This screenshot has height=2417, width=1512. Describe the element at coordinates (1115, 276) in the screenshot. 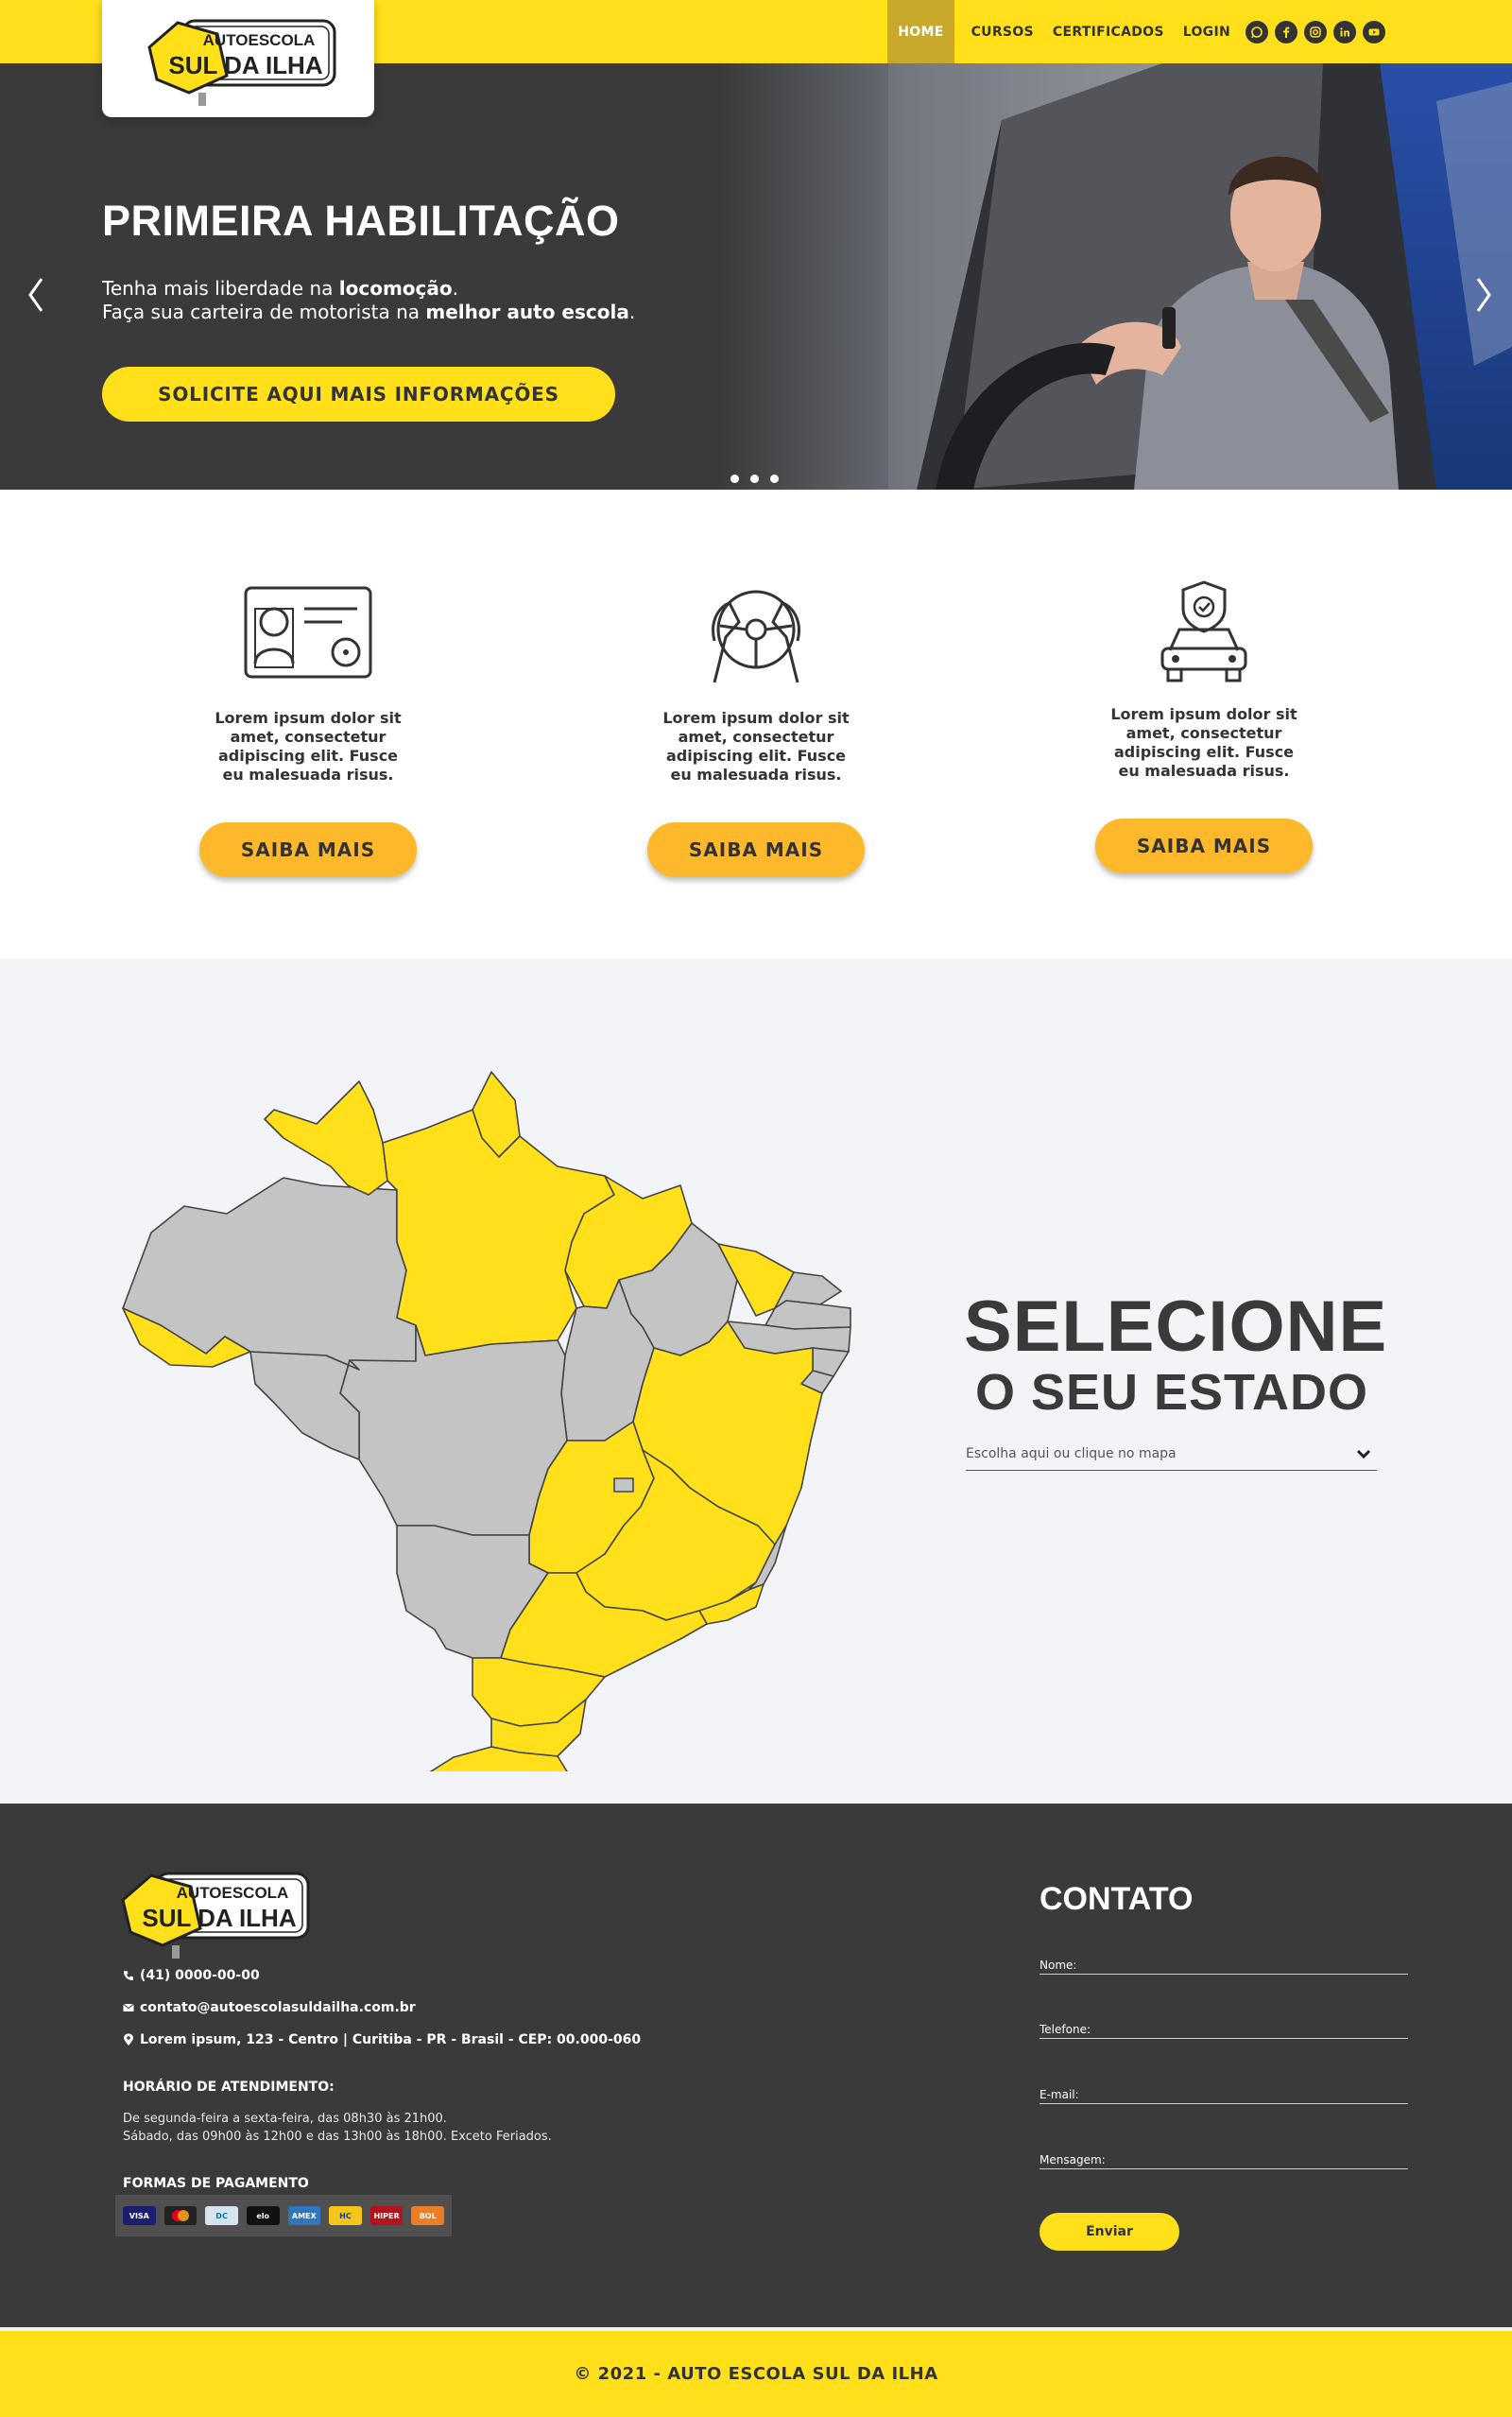

I see `hero-photo` at that location.